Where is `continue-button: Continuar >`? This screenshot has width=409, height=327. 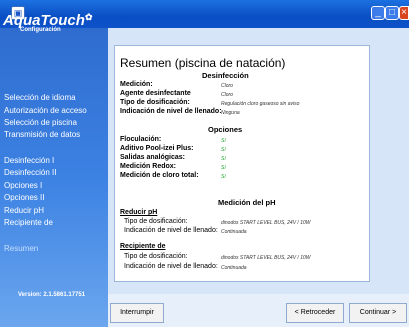
continue-button: Continuar > is located at coordinates (378, 313).